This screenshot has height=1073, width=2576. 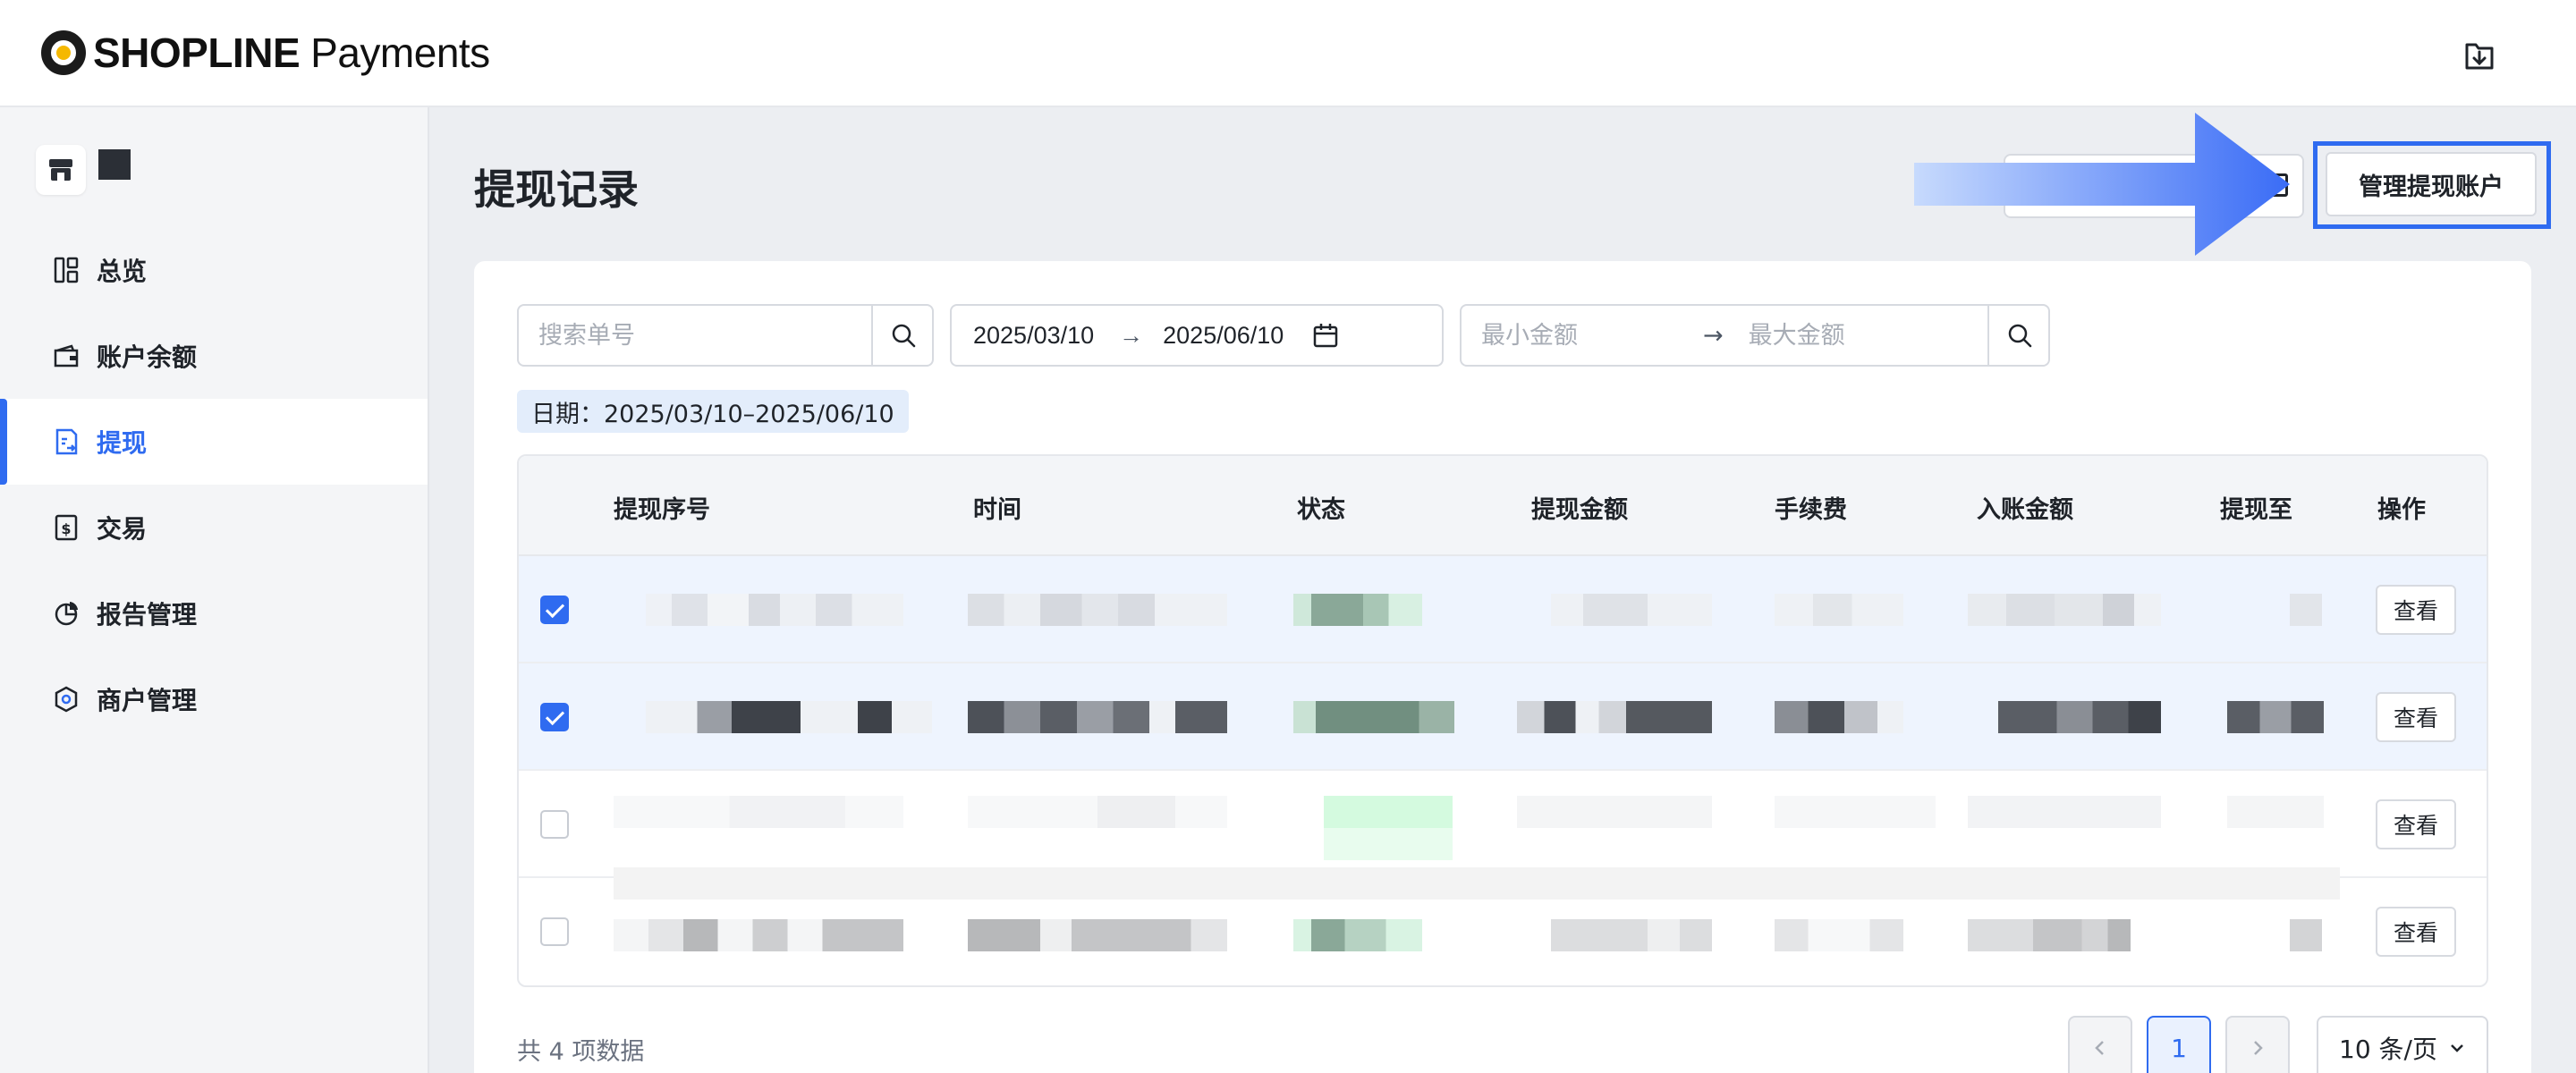 What do you see at coordinates (122, 529) in the screenshot?
I see `sidebar-item-label: 交易` at bounding box center [122, 529].